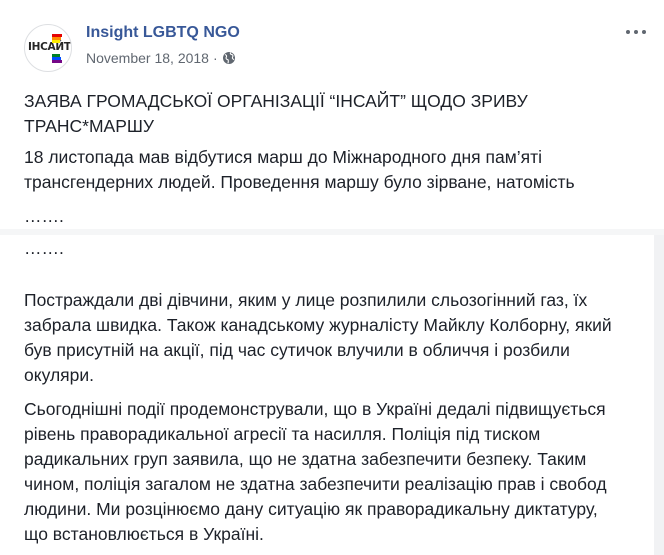  I want to click on post-date-link: November 18, 2018, so click(147, 58).